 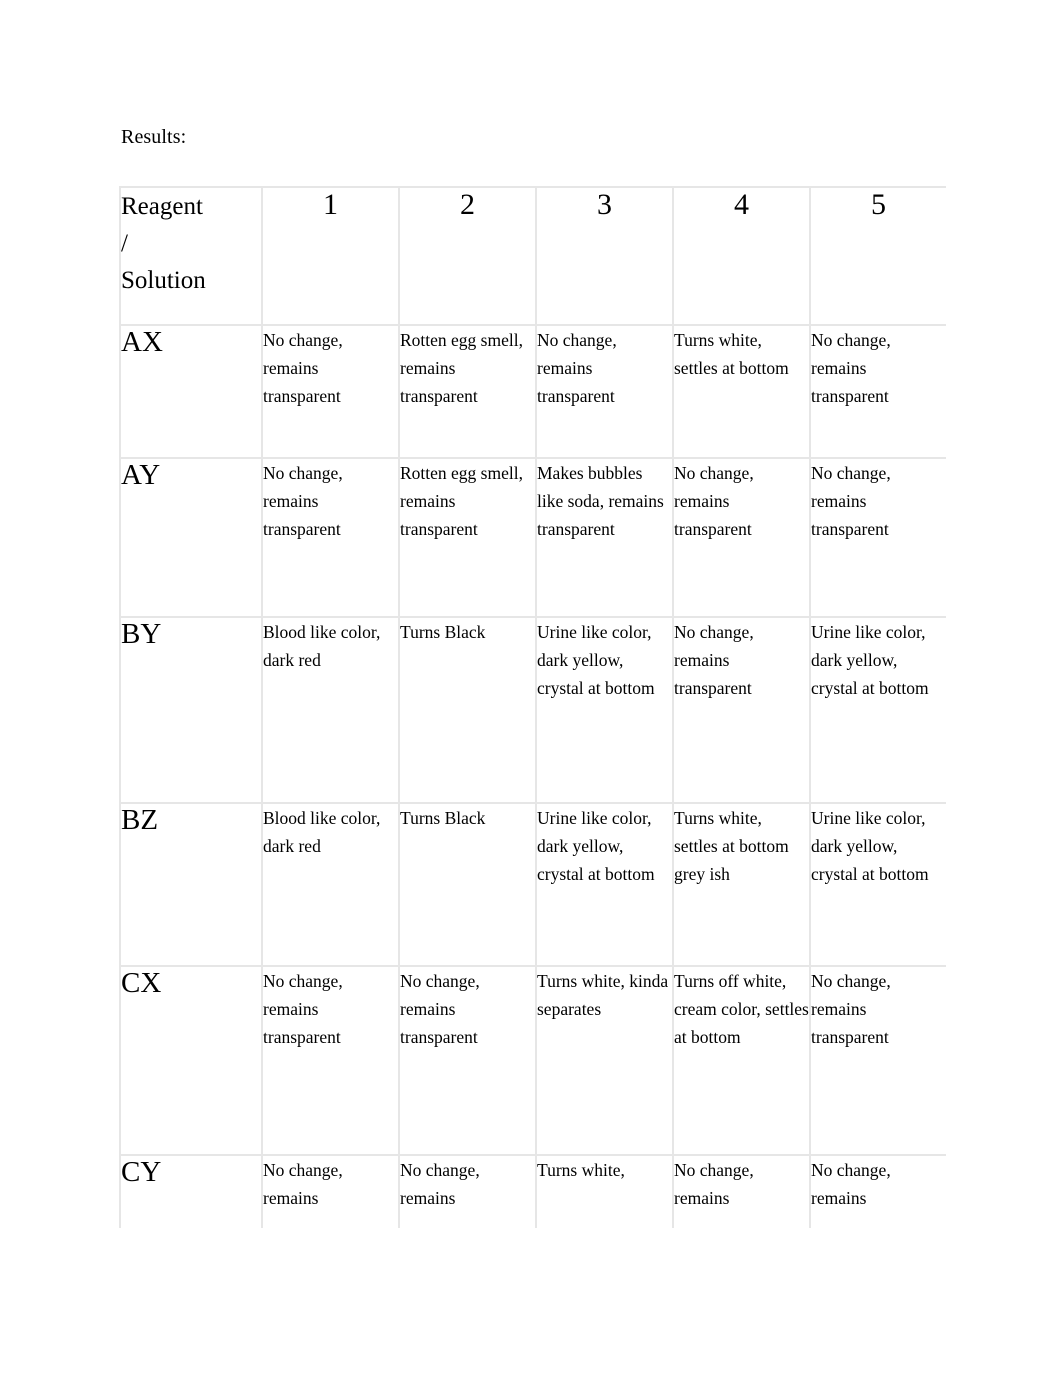 I want to click on header-line-solution: Solution, so click(x=163, y=280).